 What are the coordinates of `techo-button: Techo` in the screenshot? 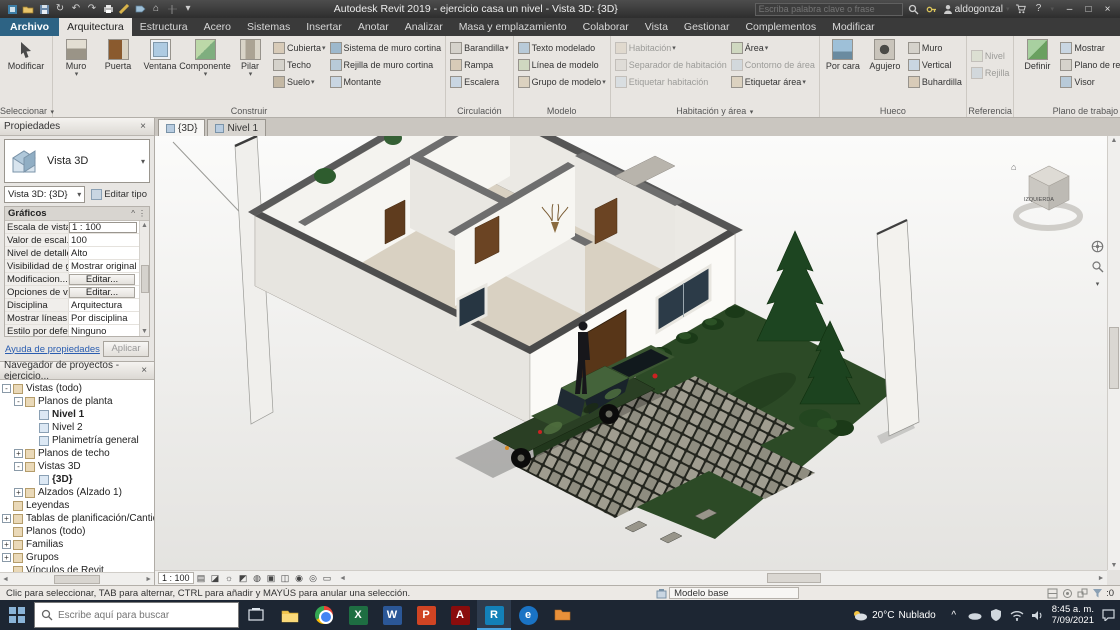 It's located at (299, 64).